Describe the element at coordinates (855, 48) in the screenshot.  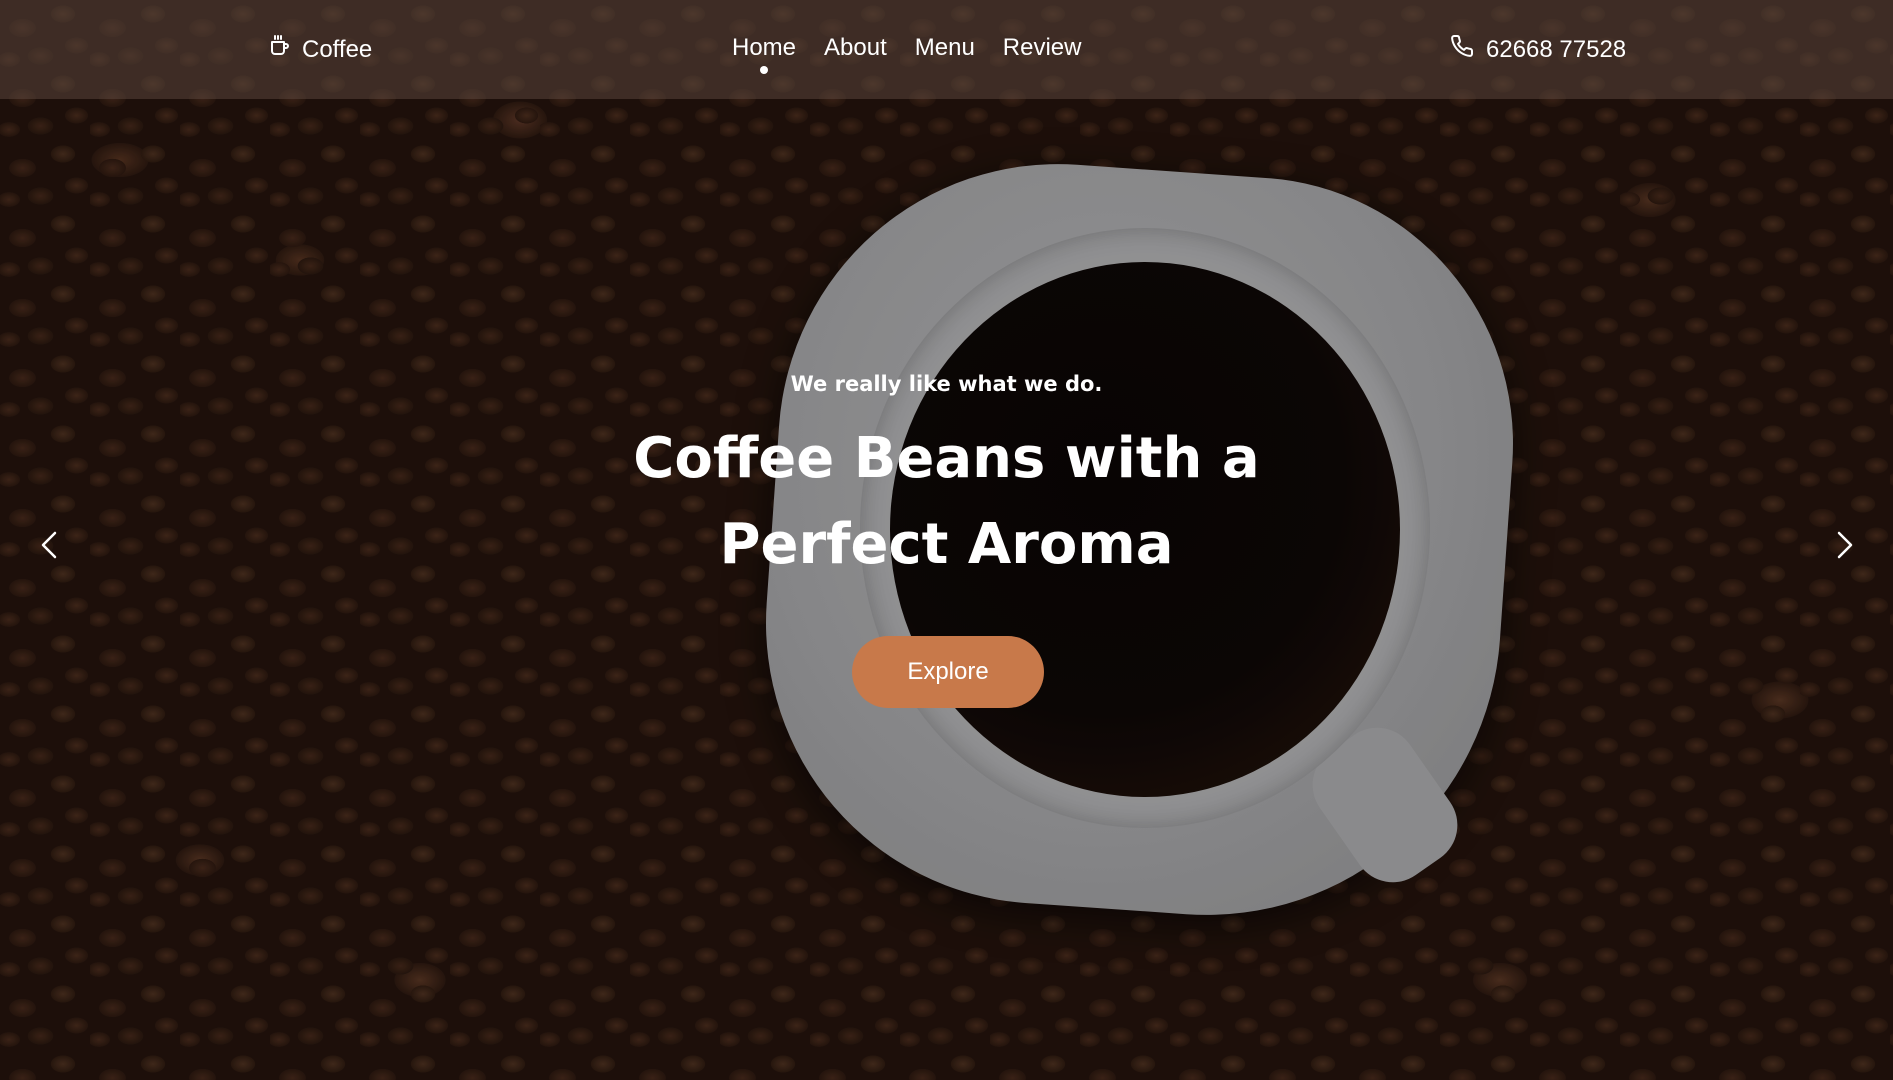
I see `nav-link-about: About` at that location.